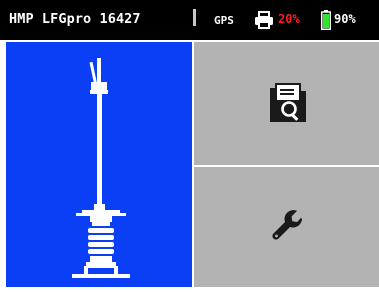 The image size is (379, 292). What do you see at coordinates (224, 20) in the screenshot?
I see `gps-indicator: GPS` at bounding box center [224, 20].